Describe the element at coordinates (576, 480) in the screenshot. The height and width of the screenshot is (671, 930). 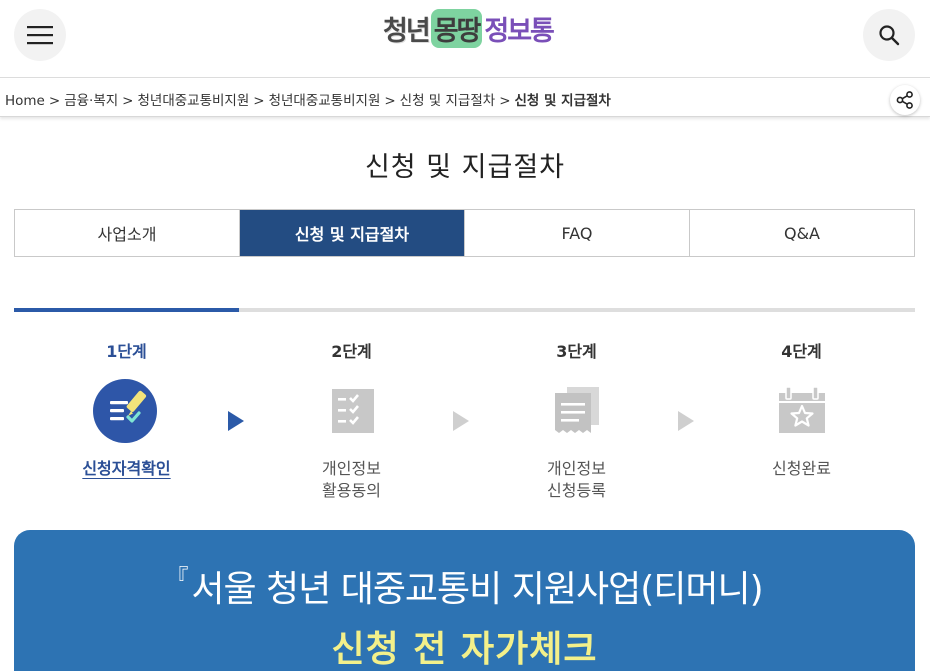
I see `step-label: 개인정보신청등록` at that location.